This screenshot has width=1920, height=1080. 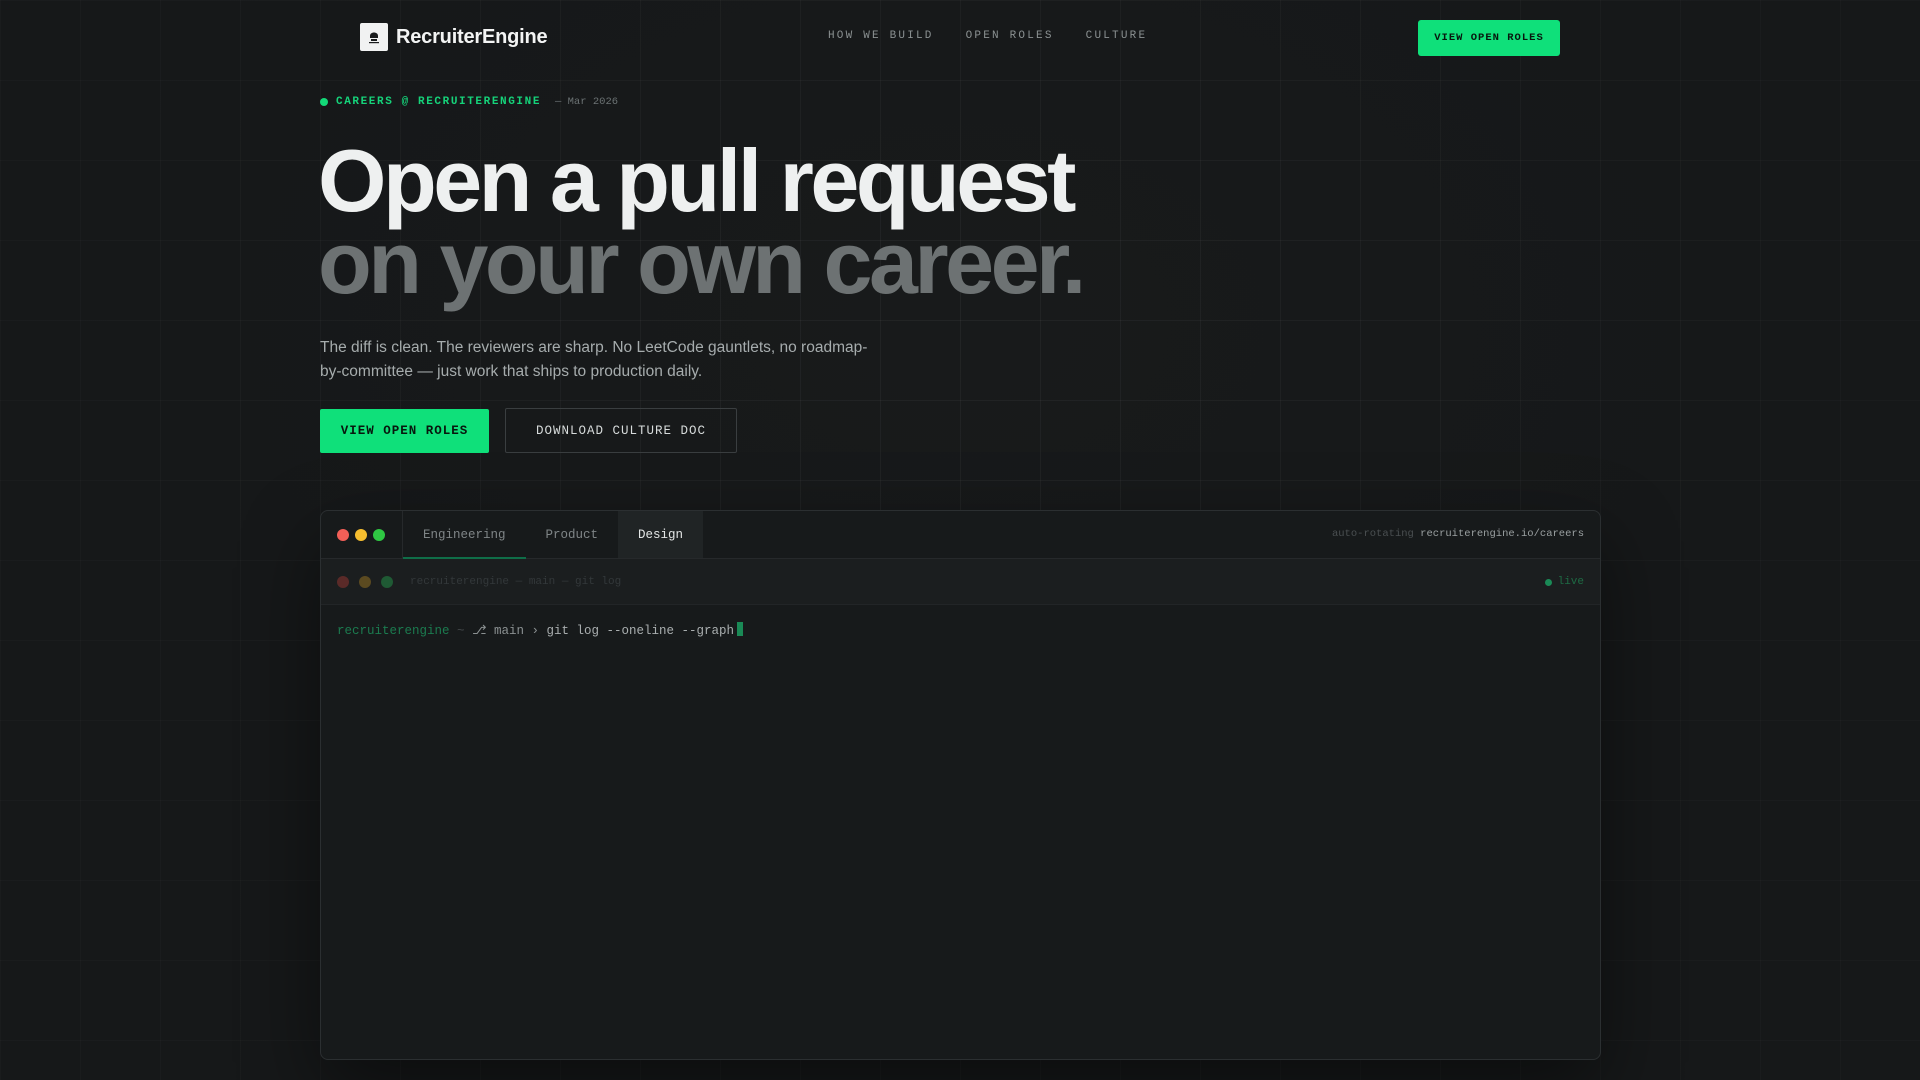 What do you see at coordinates (461, 631) in the screenshot?
I see `prompt-tilde: ~` at bounding box center [461, 631].